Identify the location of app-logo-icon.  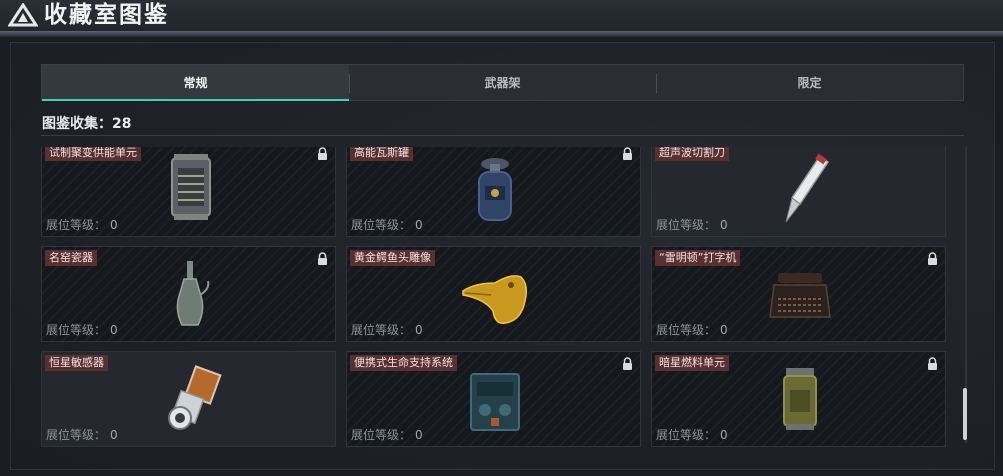
(23, 15).